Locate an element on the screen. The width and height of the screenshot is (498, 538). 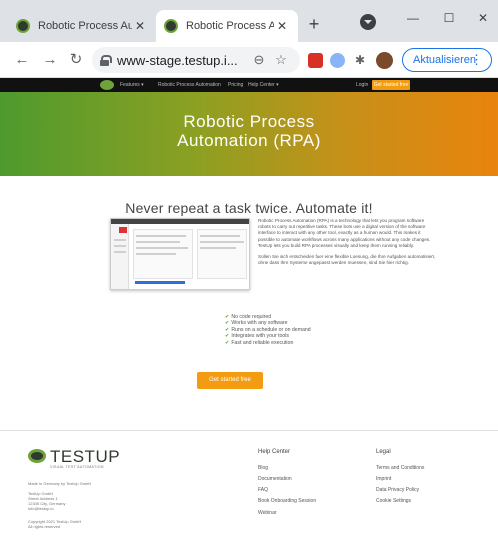
extension-red-icon is located at coordinates (315, 60).